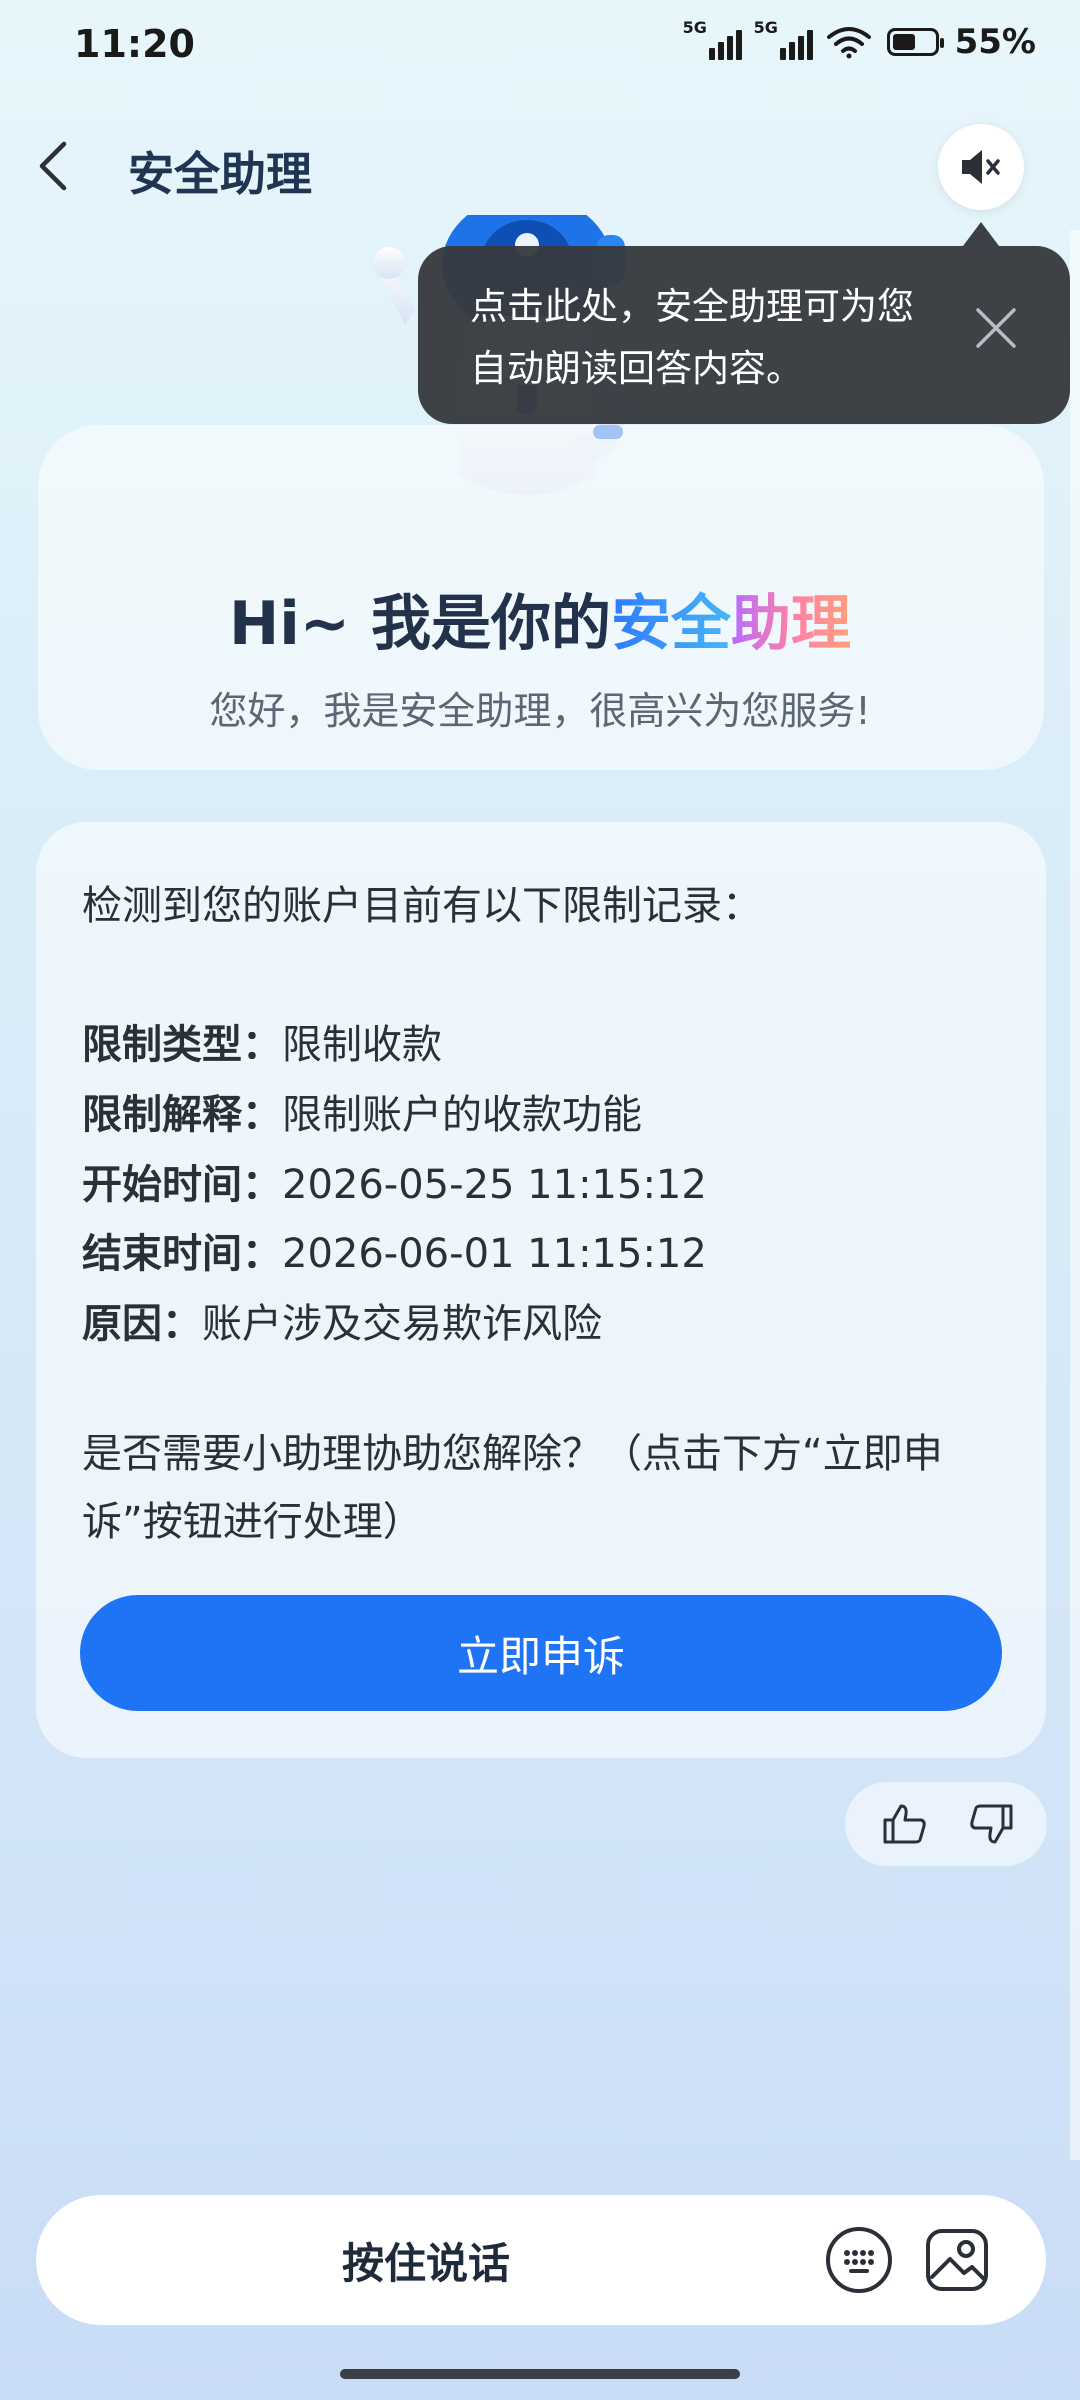  What do you see at coordinates (494, 1185) in the screenshot?
I see `field-value: 2026-05-25 11:15:12` at bounding box center [494, 1185].